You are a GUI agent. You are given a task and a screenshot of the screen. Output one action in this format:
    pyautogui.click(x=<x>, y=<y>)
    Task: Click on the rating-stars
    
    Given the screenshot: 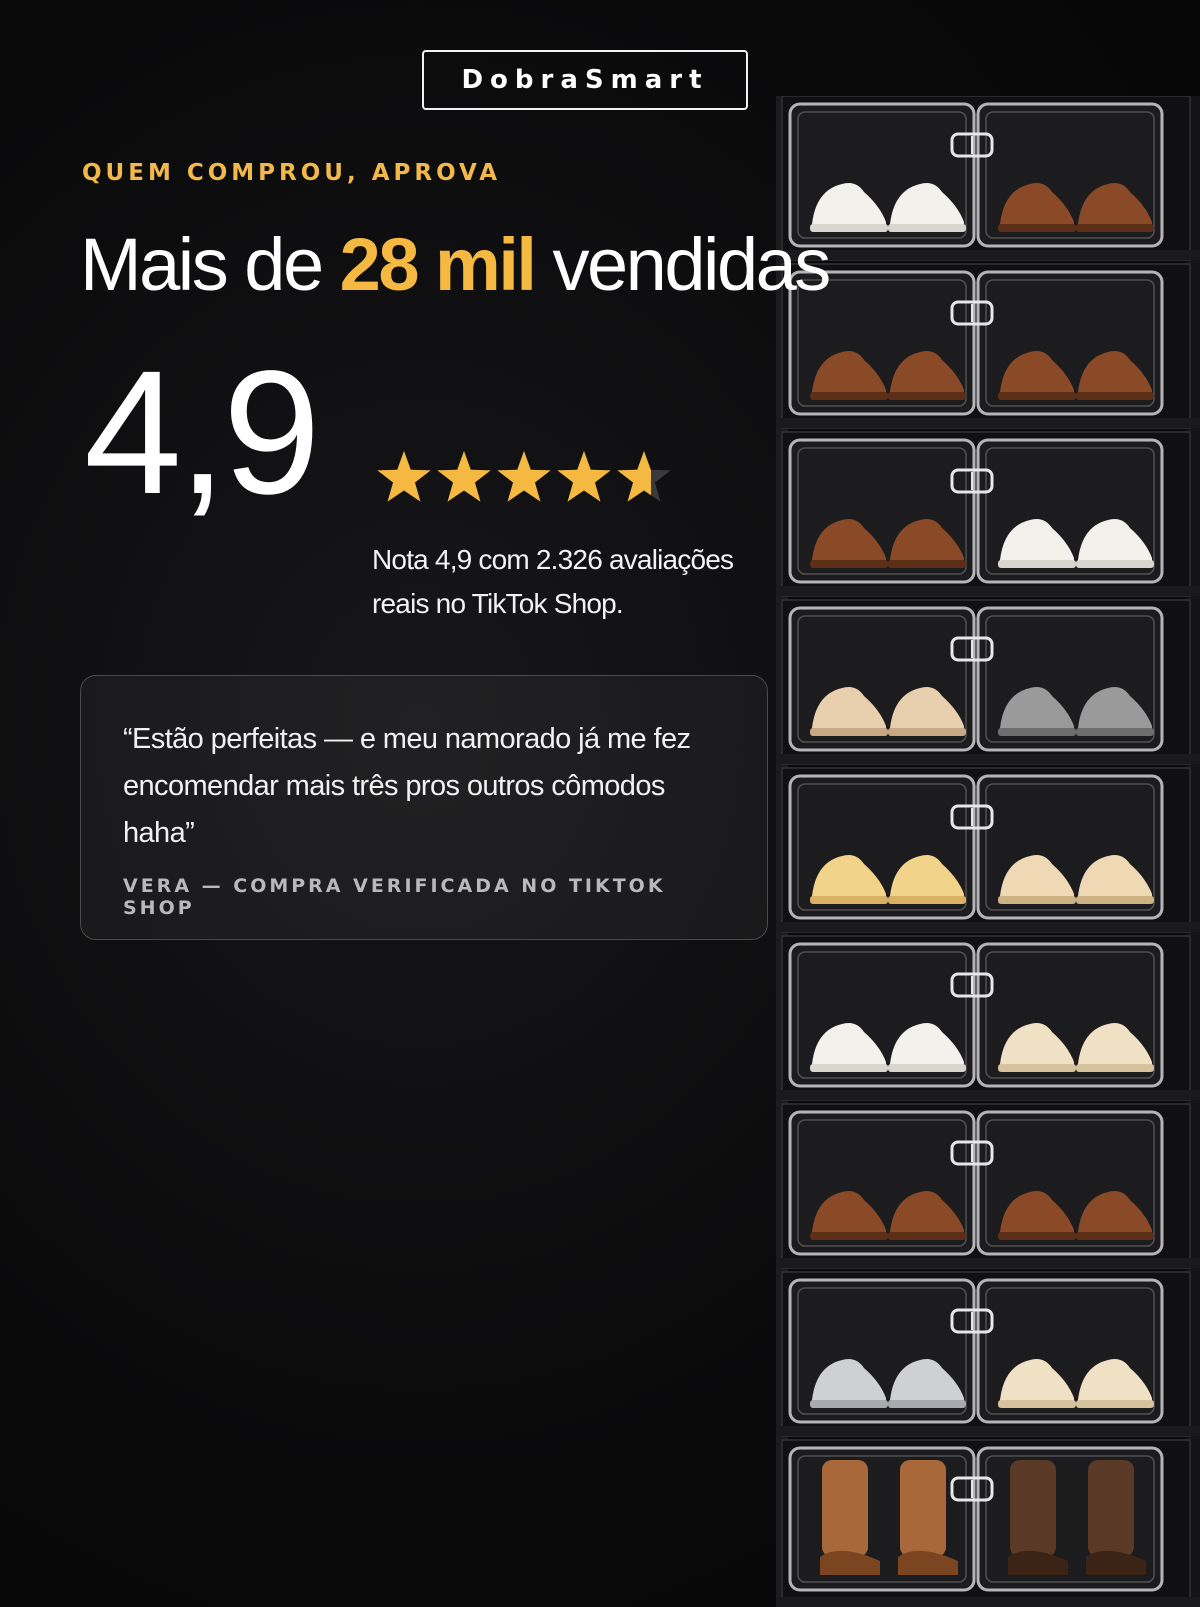 What is the action you would take?
    pyautogui.click(x=525, y=478)
    